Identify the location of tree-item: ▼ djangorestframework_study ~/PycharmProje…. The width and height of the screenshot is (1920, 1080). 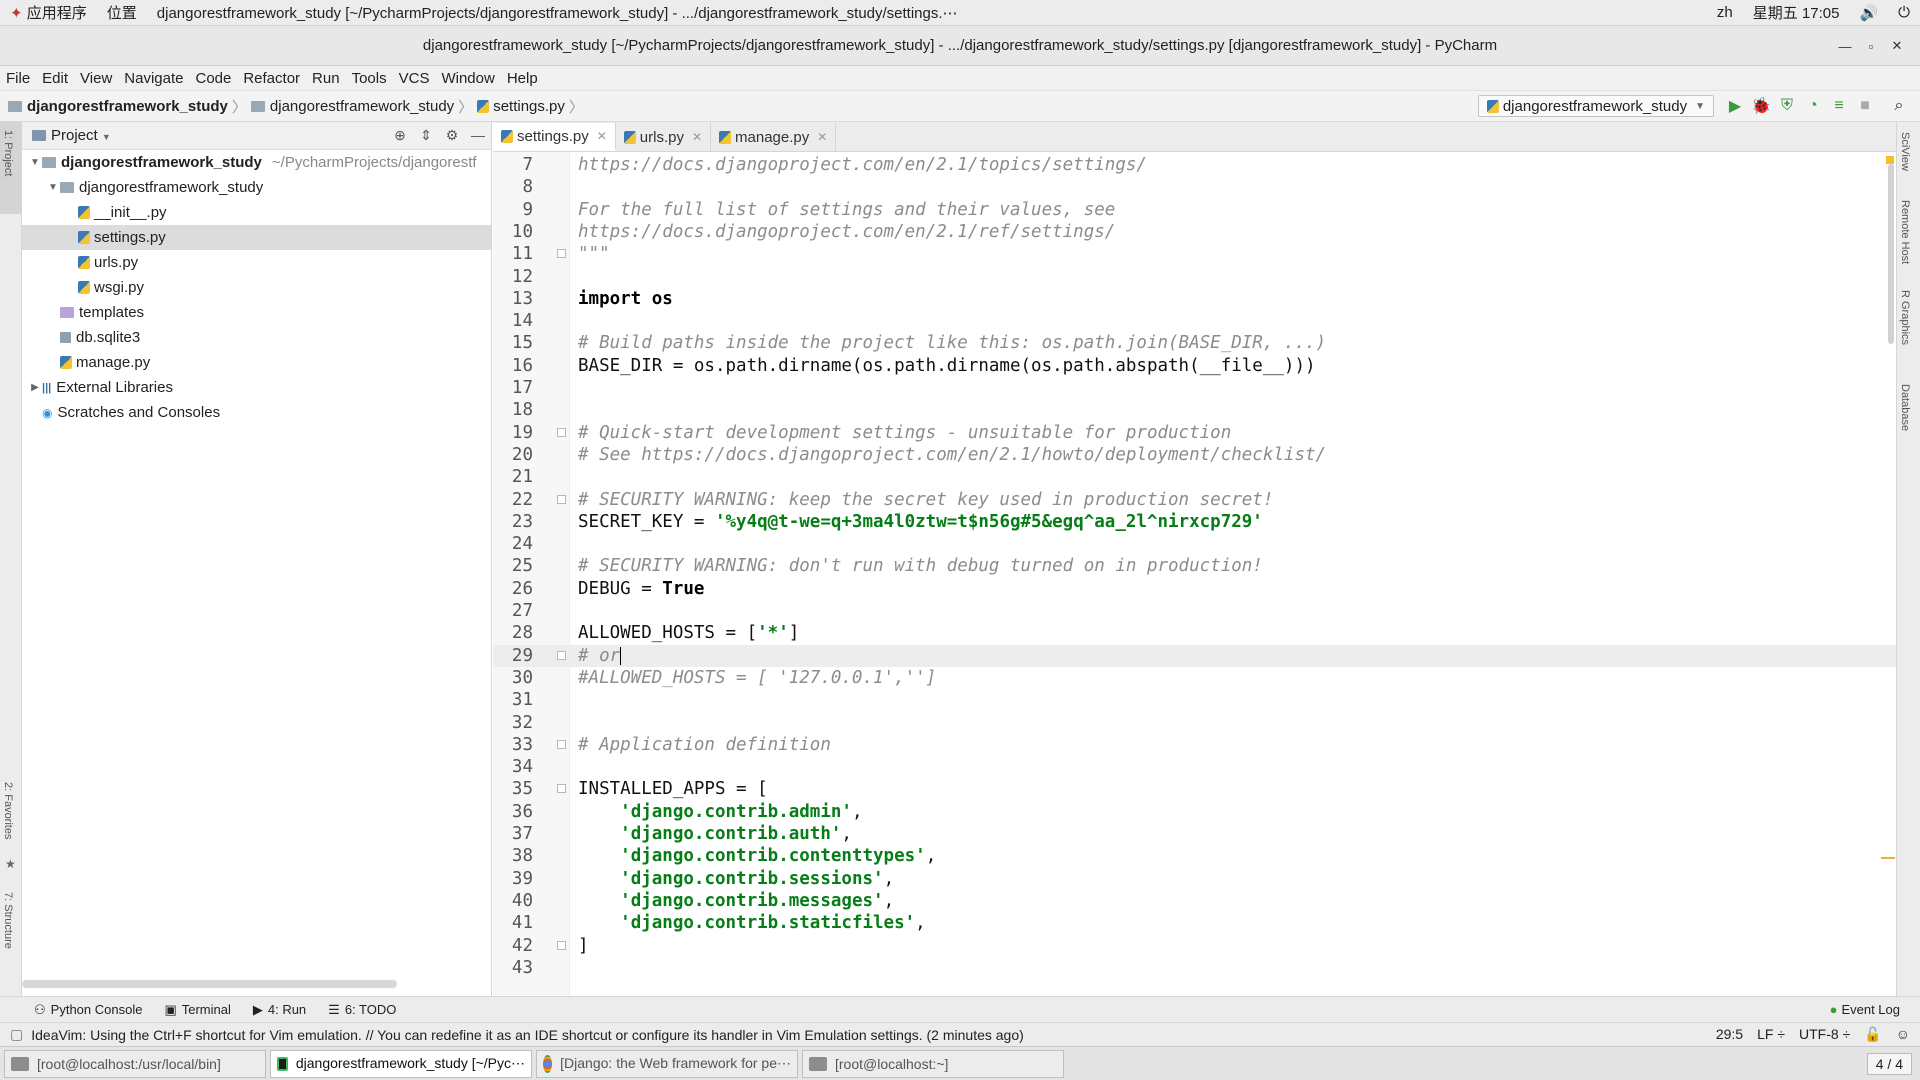
(256, 162).